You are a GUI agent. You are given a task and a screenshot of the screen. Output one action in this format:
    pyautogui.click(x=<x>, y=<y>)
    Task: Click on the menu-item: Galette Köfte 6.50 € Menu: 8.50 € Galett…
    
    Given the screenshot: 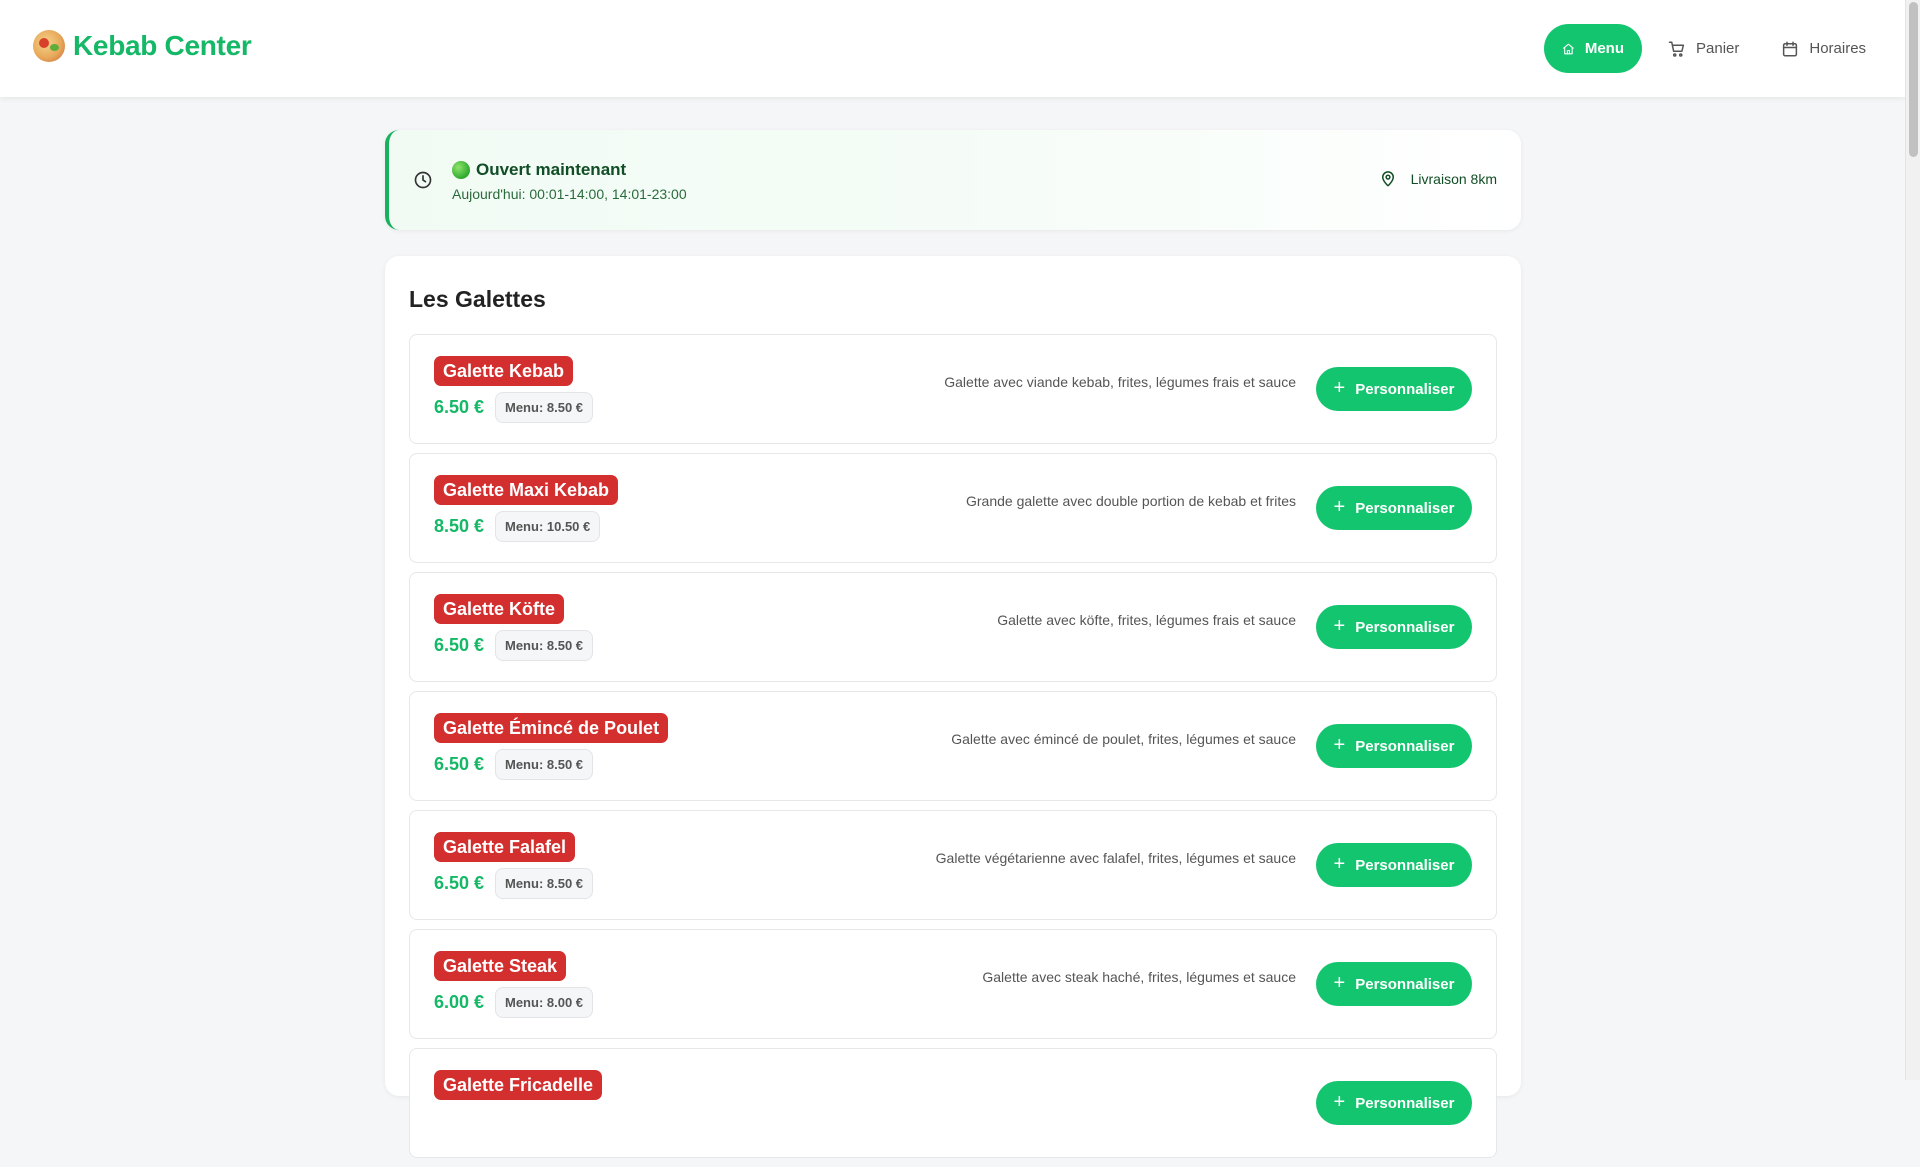 What is the action you would take?
    pyautogui.click(x=953, y=627)
    